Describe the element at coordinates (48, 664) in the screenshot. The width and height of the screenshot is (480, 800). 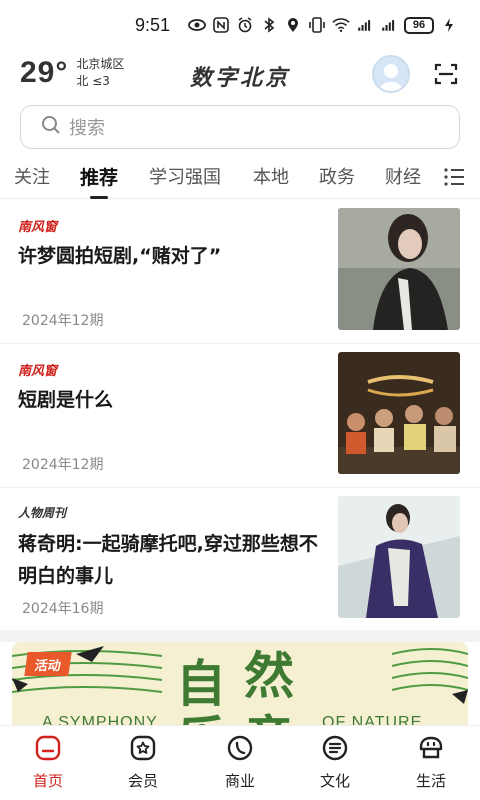
I see `banner-badge: 活动` at that location.